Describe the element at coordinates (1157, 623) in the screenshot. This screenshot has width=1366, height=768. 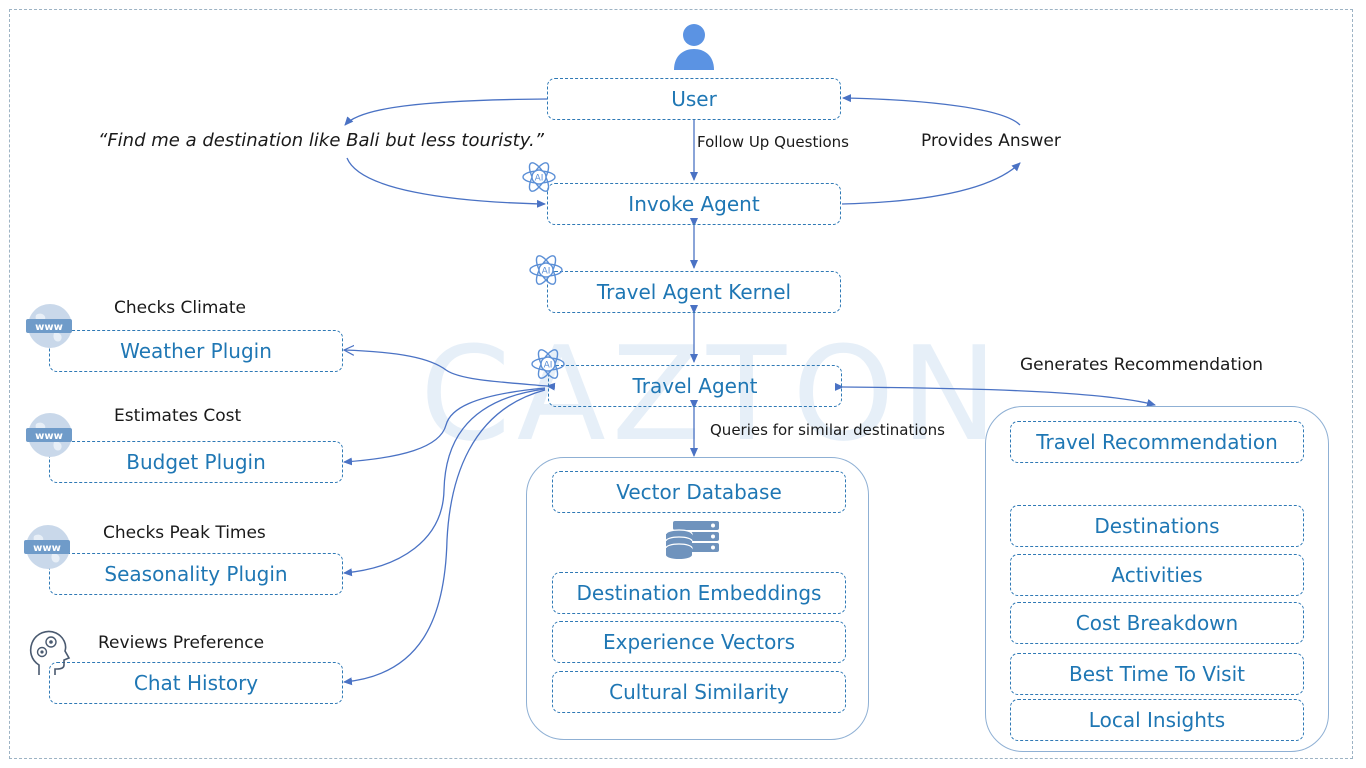
I see `cost-breakdown-node: Cost Breakdown` at that location.